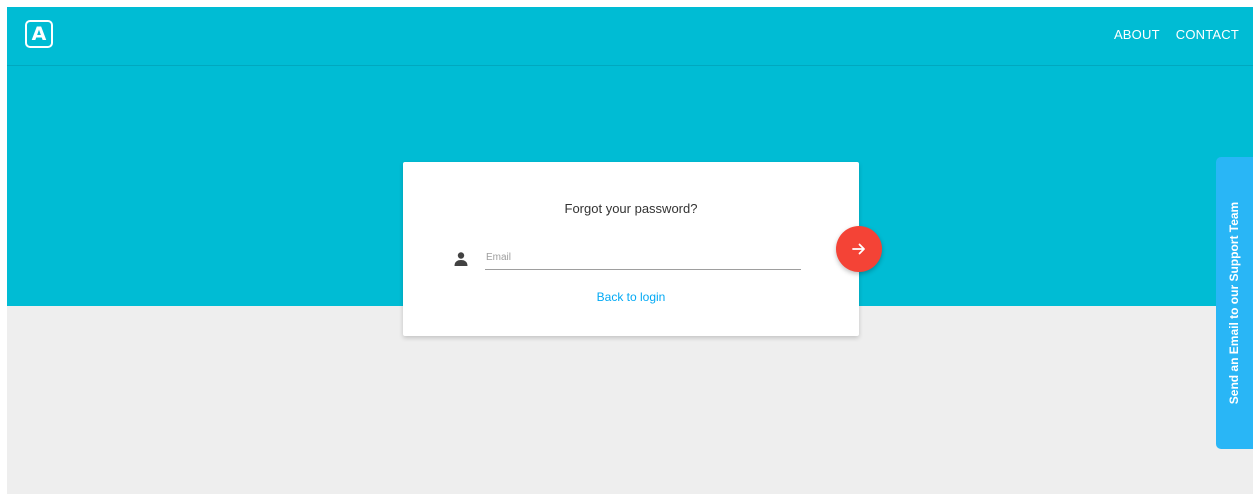 The image size is (1260, 494). I want to click on submit-button, so click(859, 249).